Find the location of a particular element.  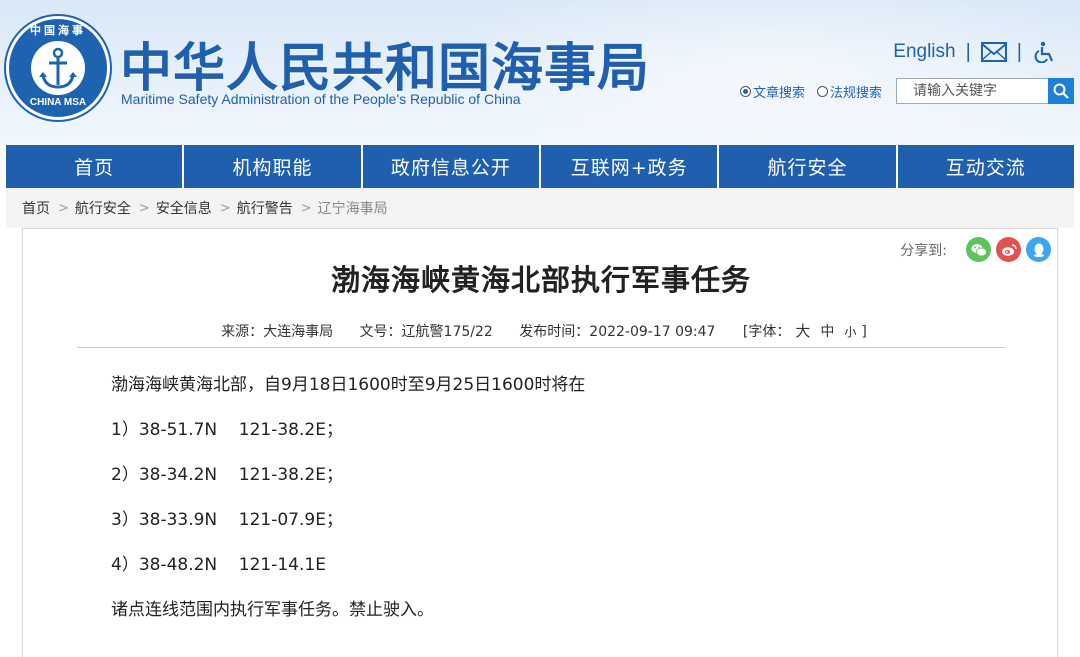

main-nav: 首页 机构职能 政府信息公开 互联网+政务 航行安全 互动交流 is located at coordinates (540, 166).